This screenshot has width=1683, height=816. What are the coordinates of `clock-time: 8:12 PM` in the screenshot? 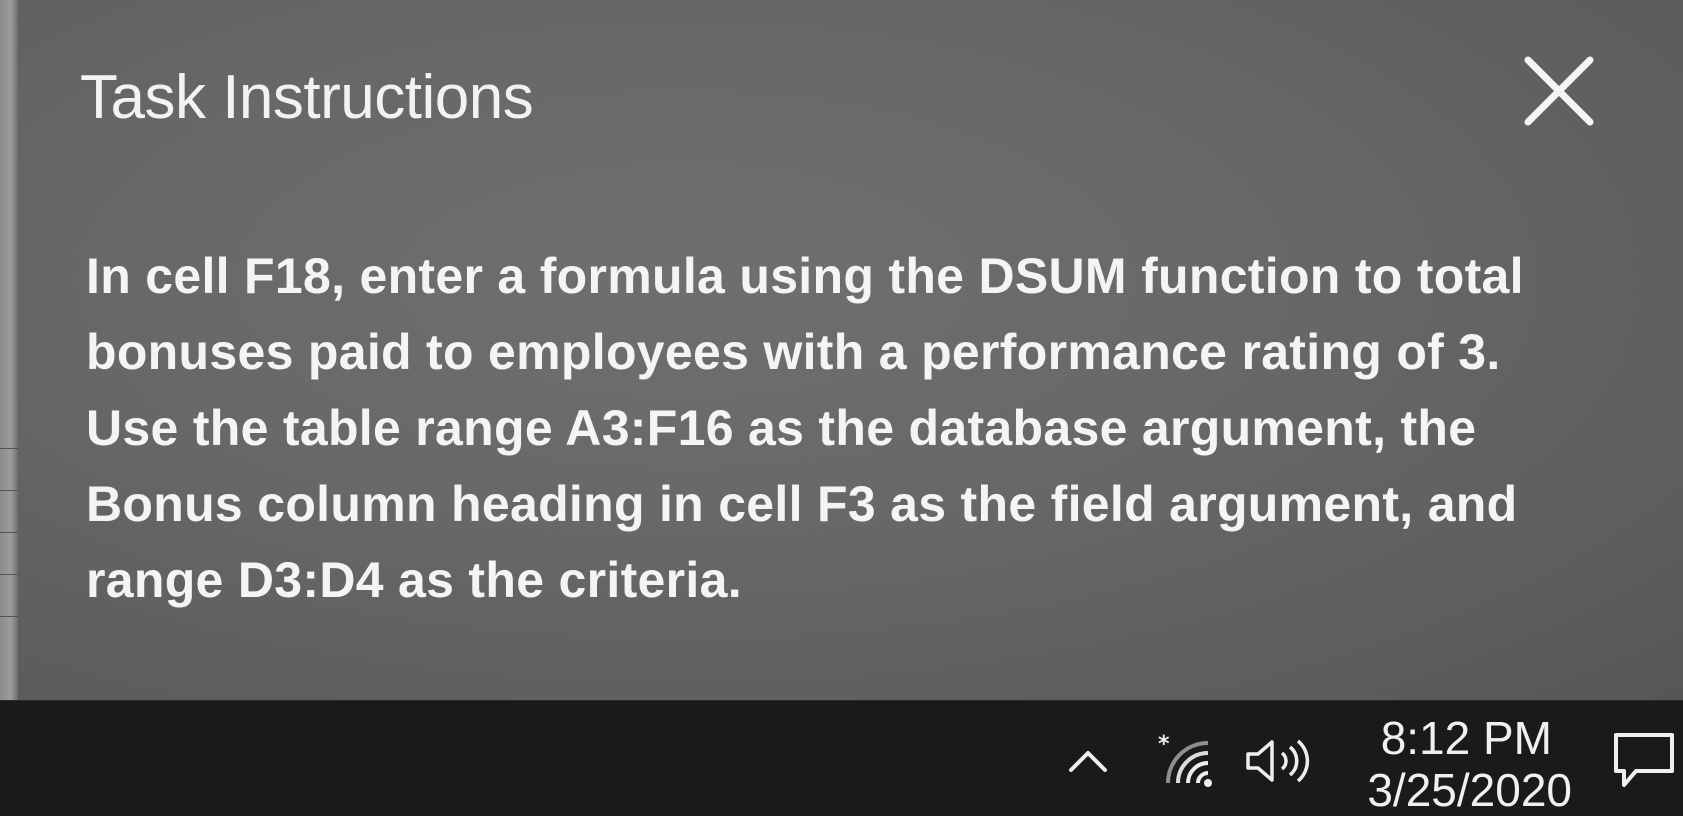 It's located at (1466, 738).